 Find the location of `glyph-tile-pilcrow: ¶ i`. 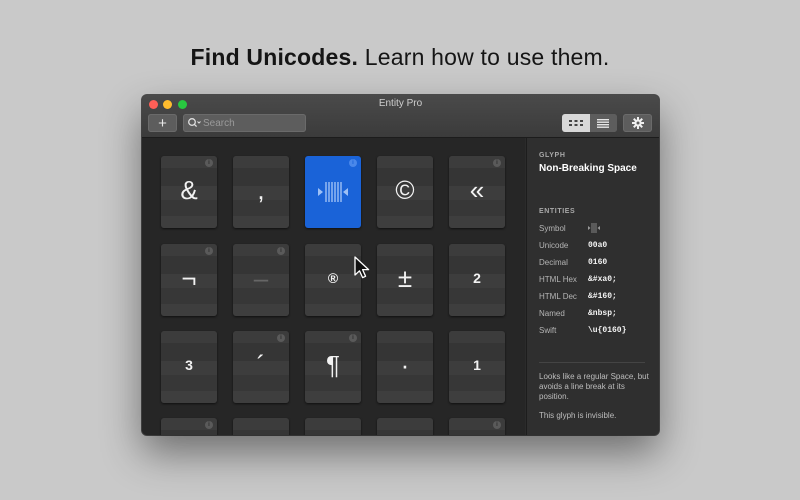

glyph-tile-pilcrow: ¶ i is located at coordinates (333, 367).